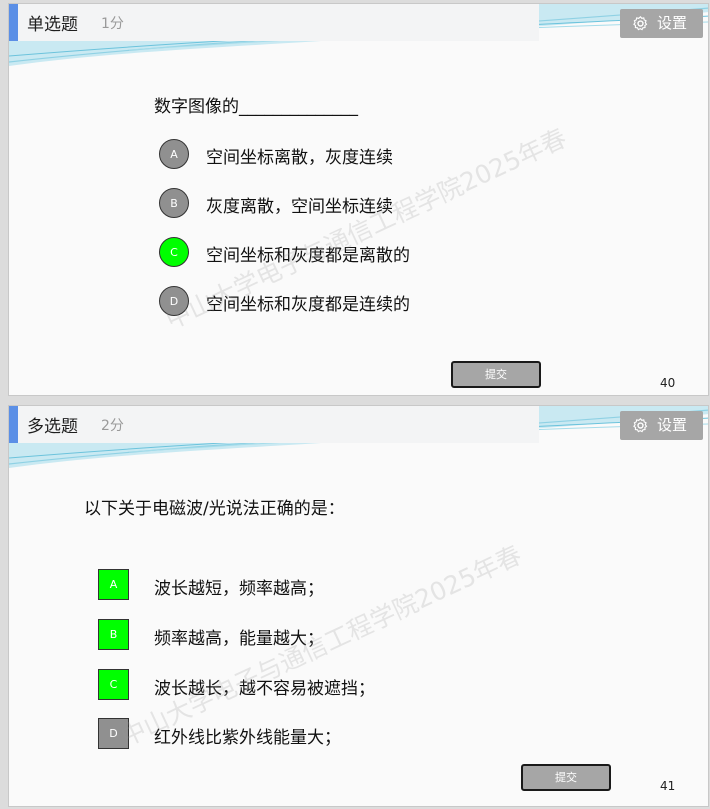 The height and width of the screenshot is (809, 710). I want to click on option-text: 灰度离散，空间坐标连续, so click(299, 207).